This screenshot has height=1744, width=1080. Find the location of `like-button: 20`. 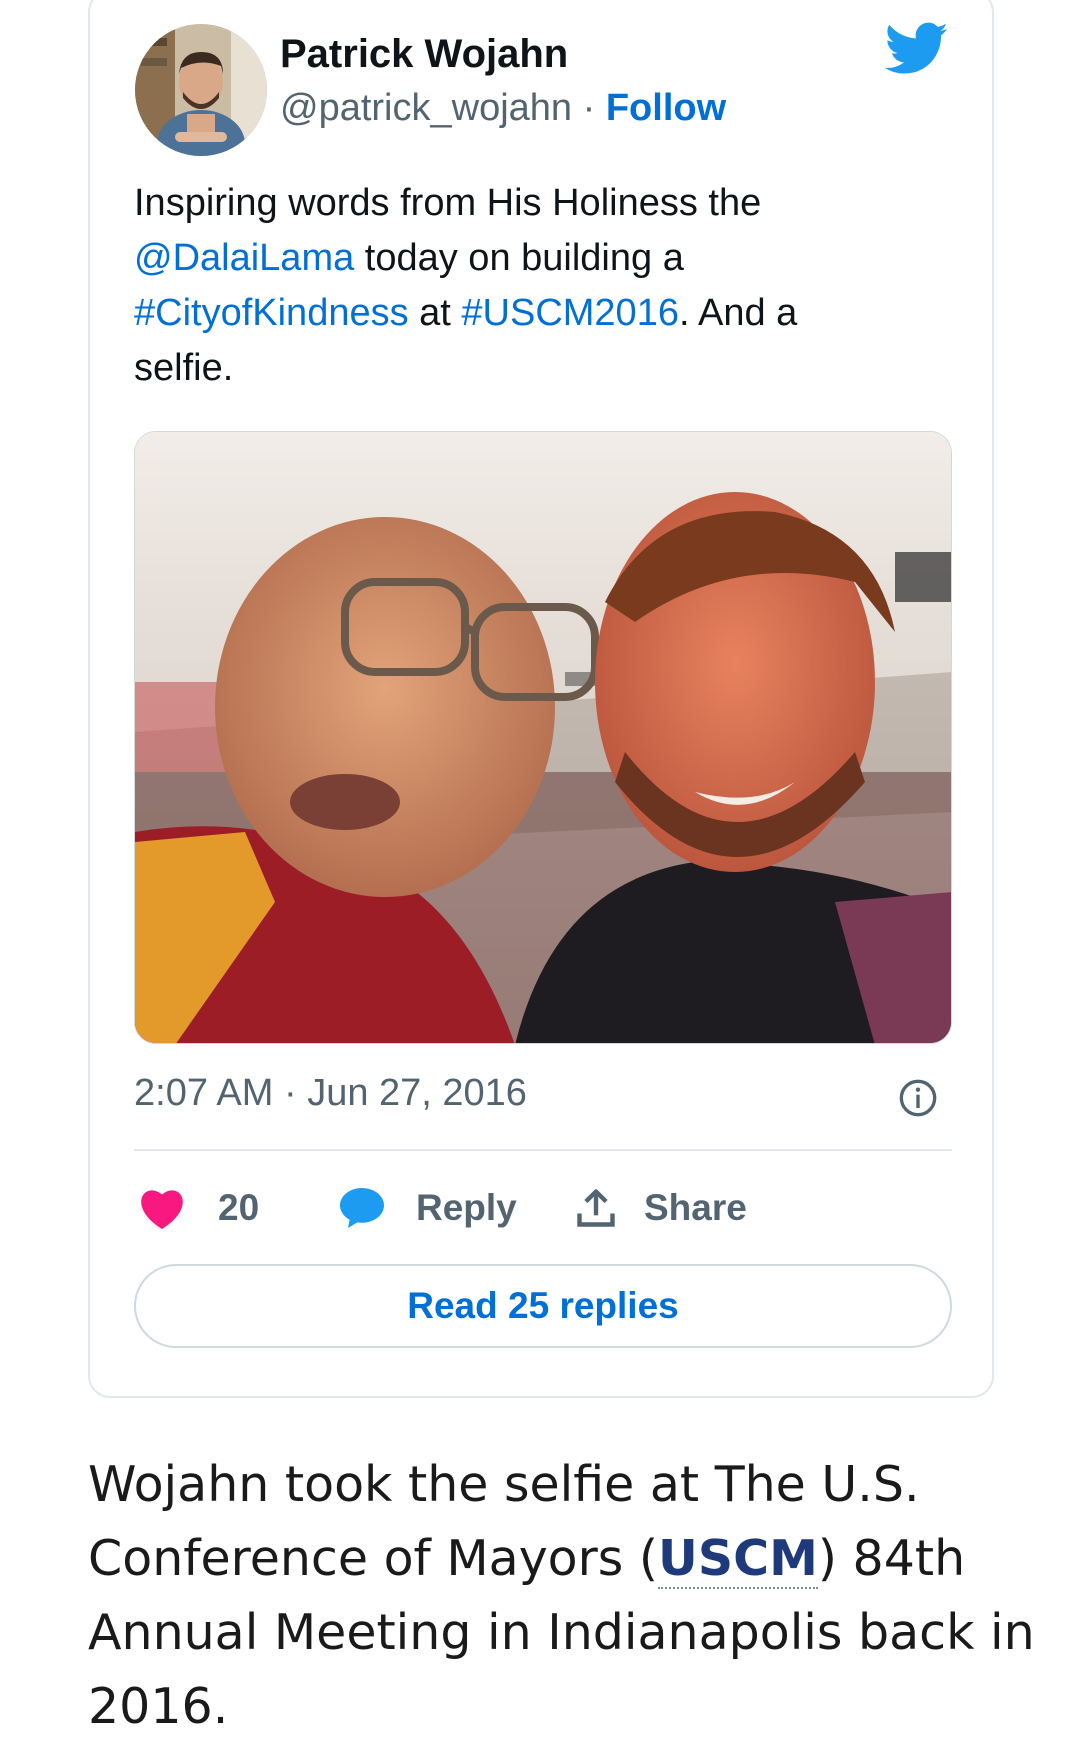

like-button: 20 is located at coordinates (198, 1208).